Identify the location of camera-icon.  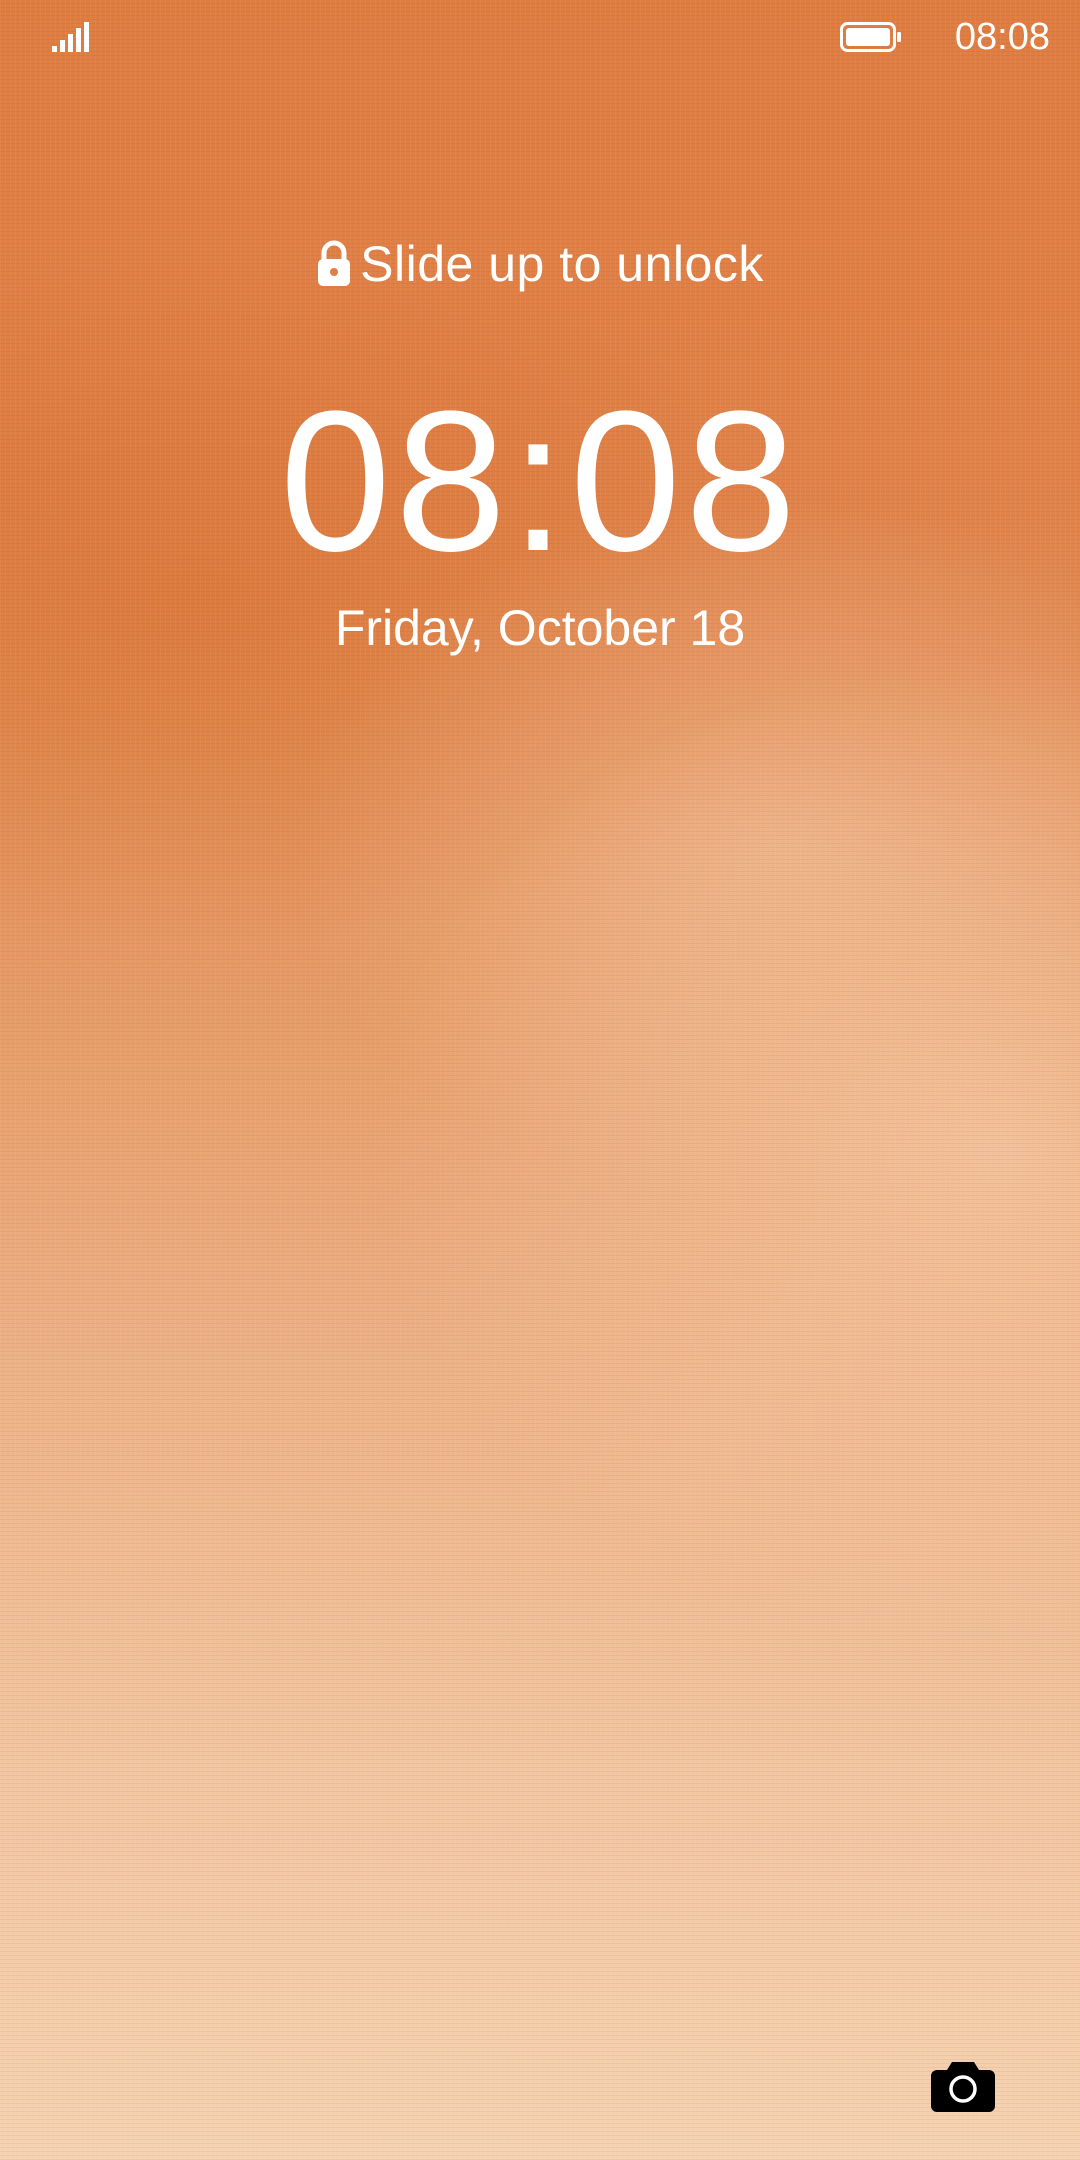
(963, 2085).